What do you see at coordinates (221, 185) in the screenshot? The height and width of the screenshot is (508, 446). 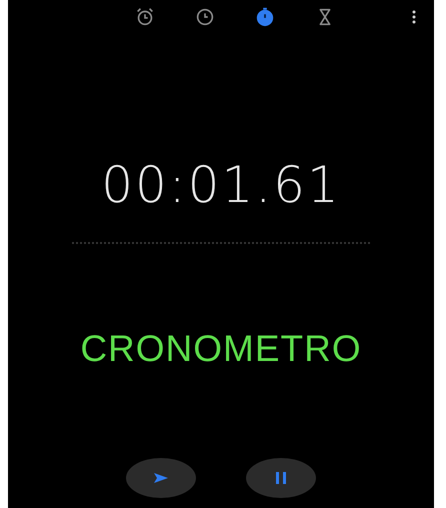 I see `elapsed-time: 00:01.61` at bounding box center [221, 185].